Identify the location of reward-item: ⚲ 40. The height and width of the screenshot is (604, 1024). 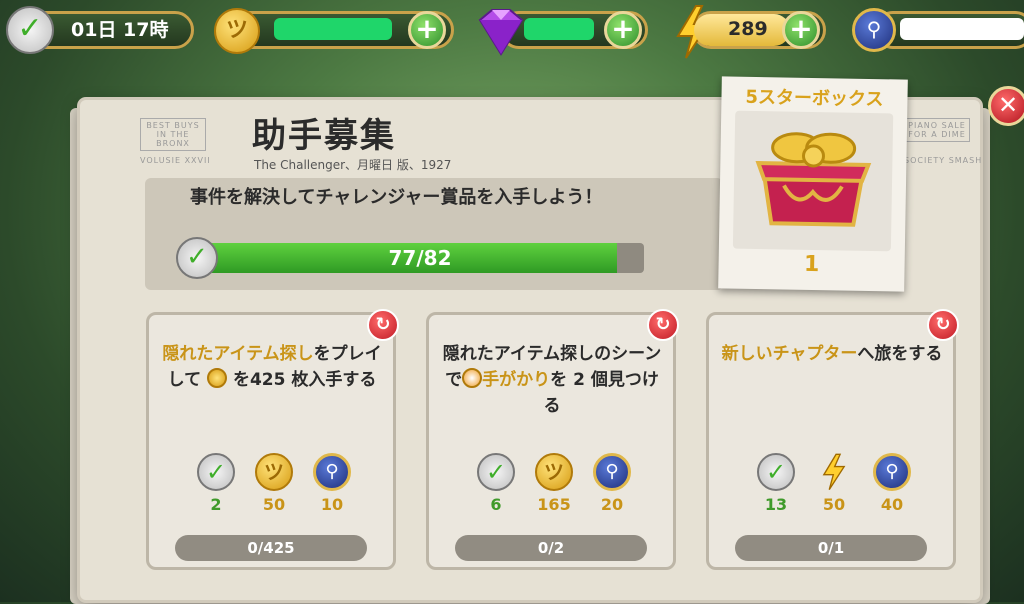
(892, 483).